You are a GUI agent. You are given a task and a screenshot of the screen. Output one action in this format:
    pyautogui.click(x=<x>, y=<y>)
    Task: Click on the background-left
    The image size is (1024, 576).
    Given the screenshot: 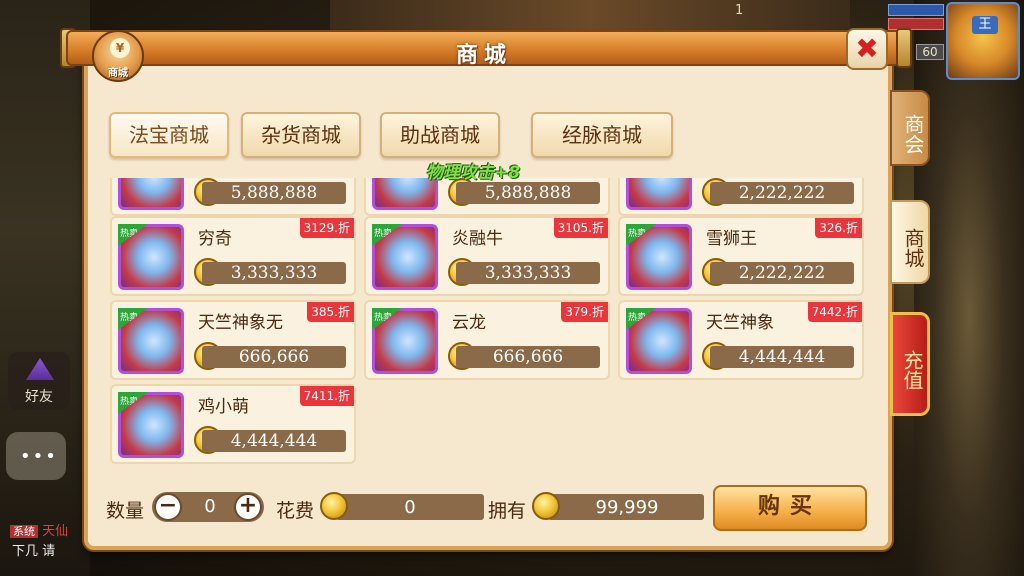 What is the action you would take?
    pyautogui.click(x=45, y=288)
    